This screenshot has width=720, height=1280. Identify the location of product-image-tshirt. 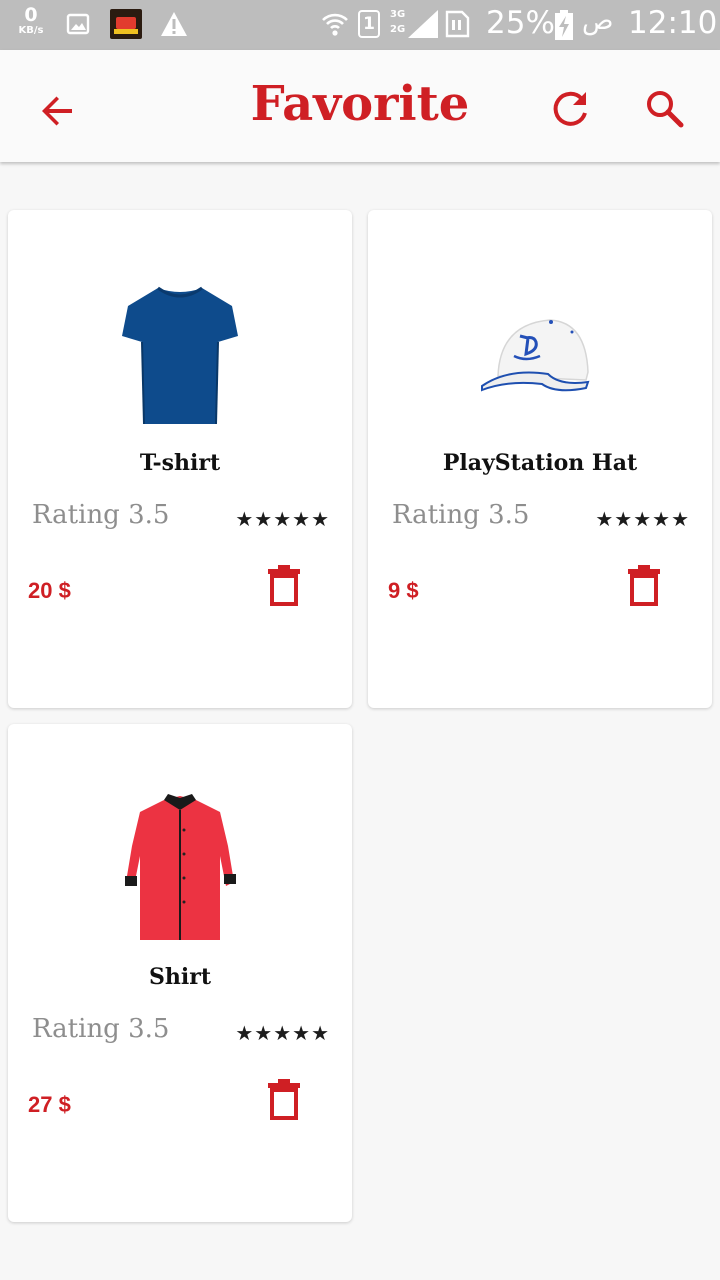
(180, 355).